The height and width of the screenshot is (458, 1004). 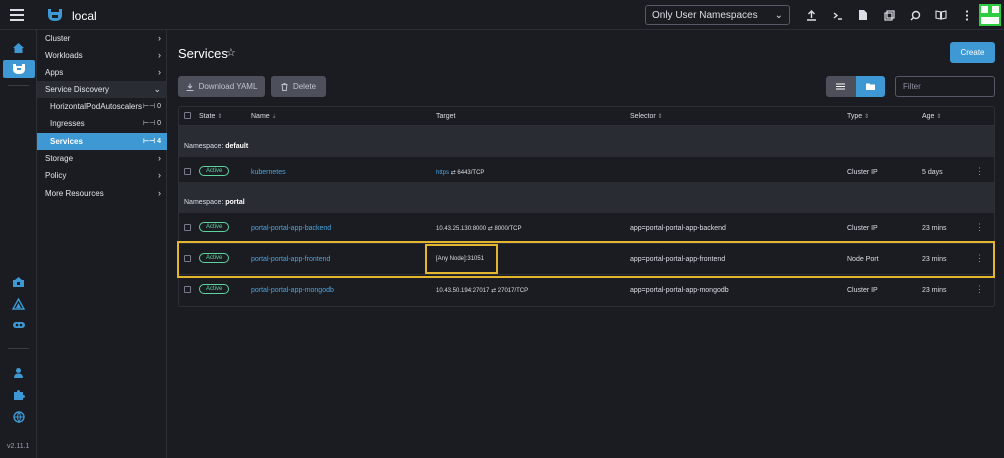 I want to click on service-name-link: kubernetes, so click(x=268, y=172).